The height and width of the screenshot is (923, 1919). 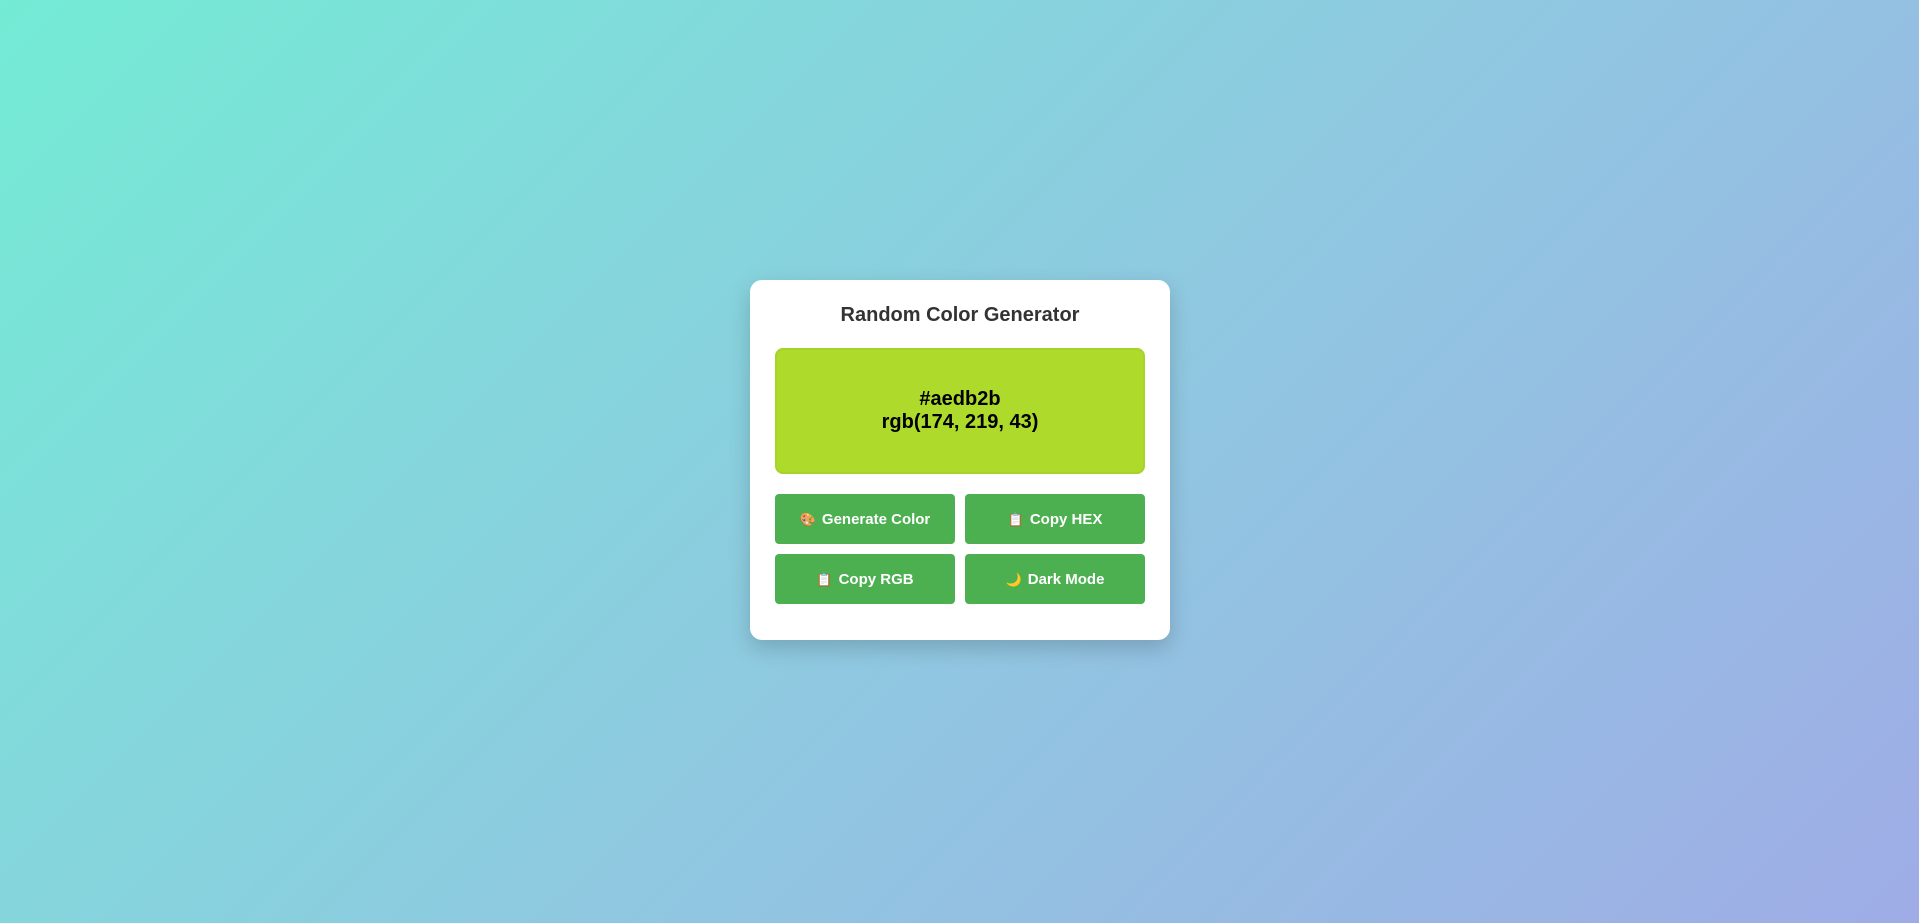 I want to click on generate-color-button: 🎨 Generate Color, so click(x=865, y=519).